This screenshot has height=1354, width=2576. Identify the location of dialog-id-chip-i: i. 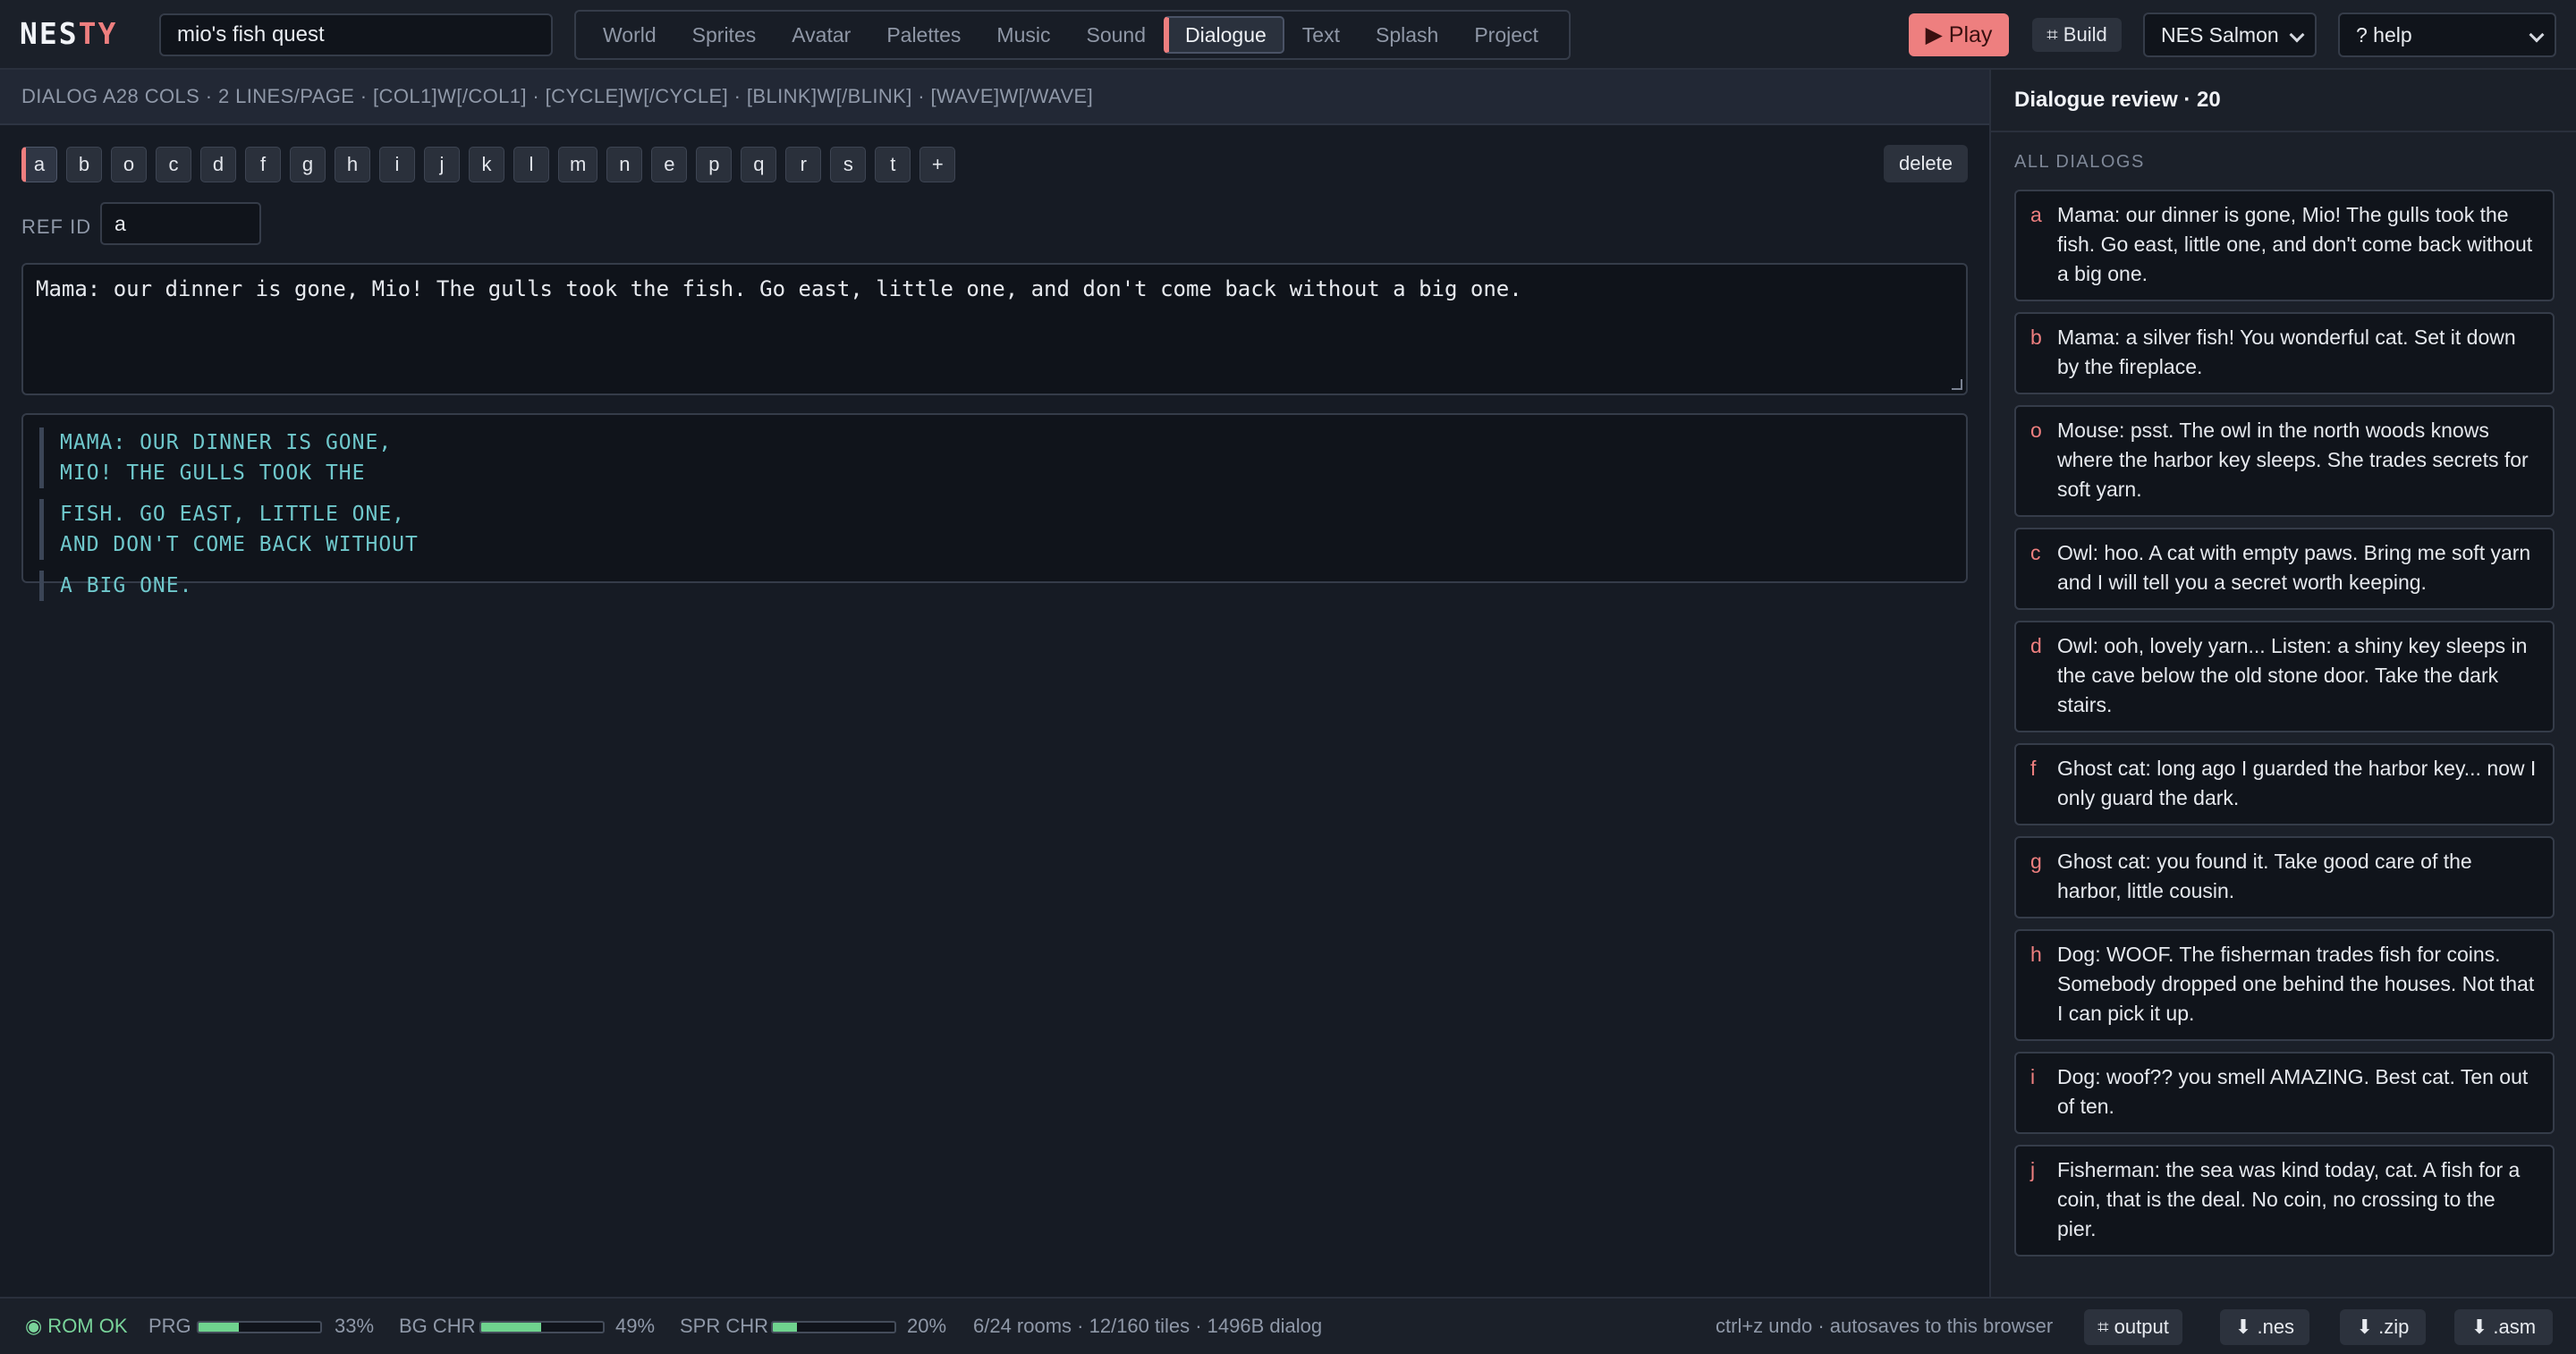
(397, 164).